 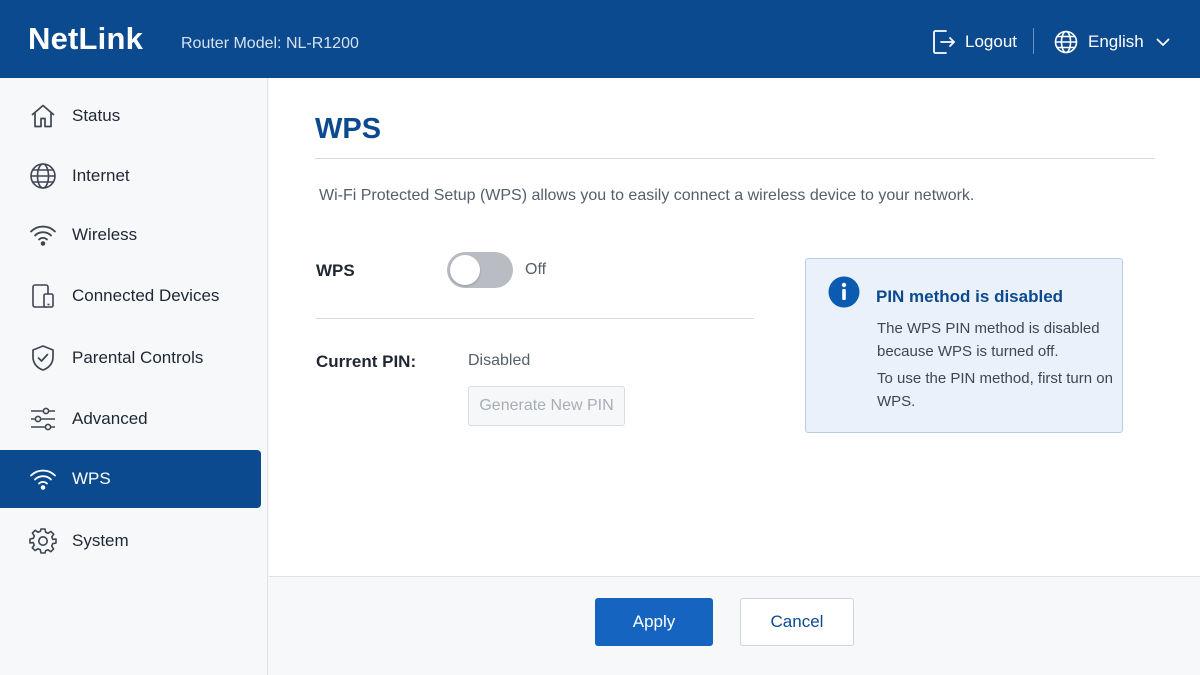 What do you see at coordinates (100, 540) in the screenshot?
I see `sidebar-item-label: System` at bounding box center [100, 540].